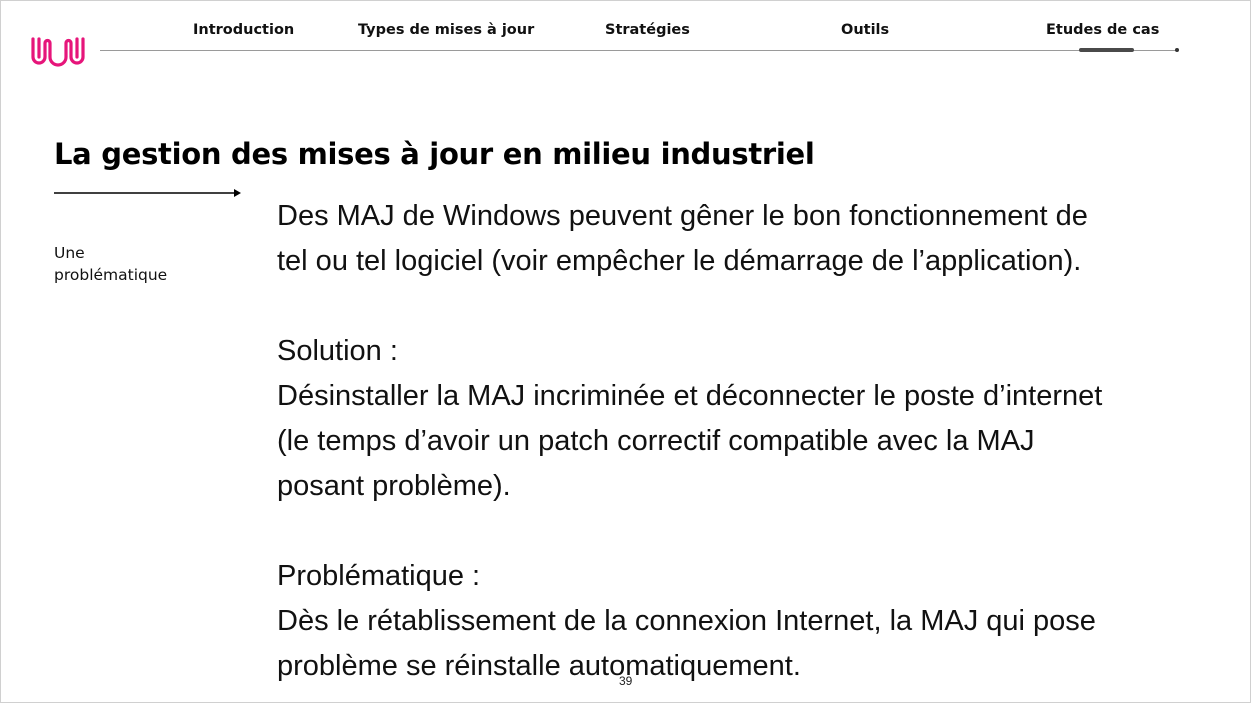 The height and width of the screenshot is (703, 1251). Describe the element at coordinates (865, 30) in the screenshot. I see `nav-item-outils: Outils` at that location.